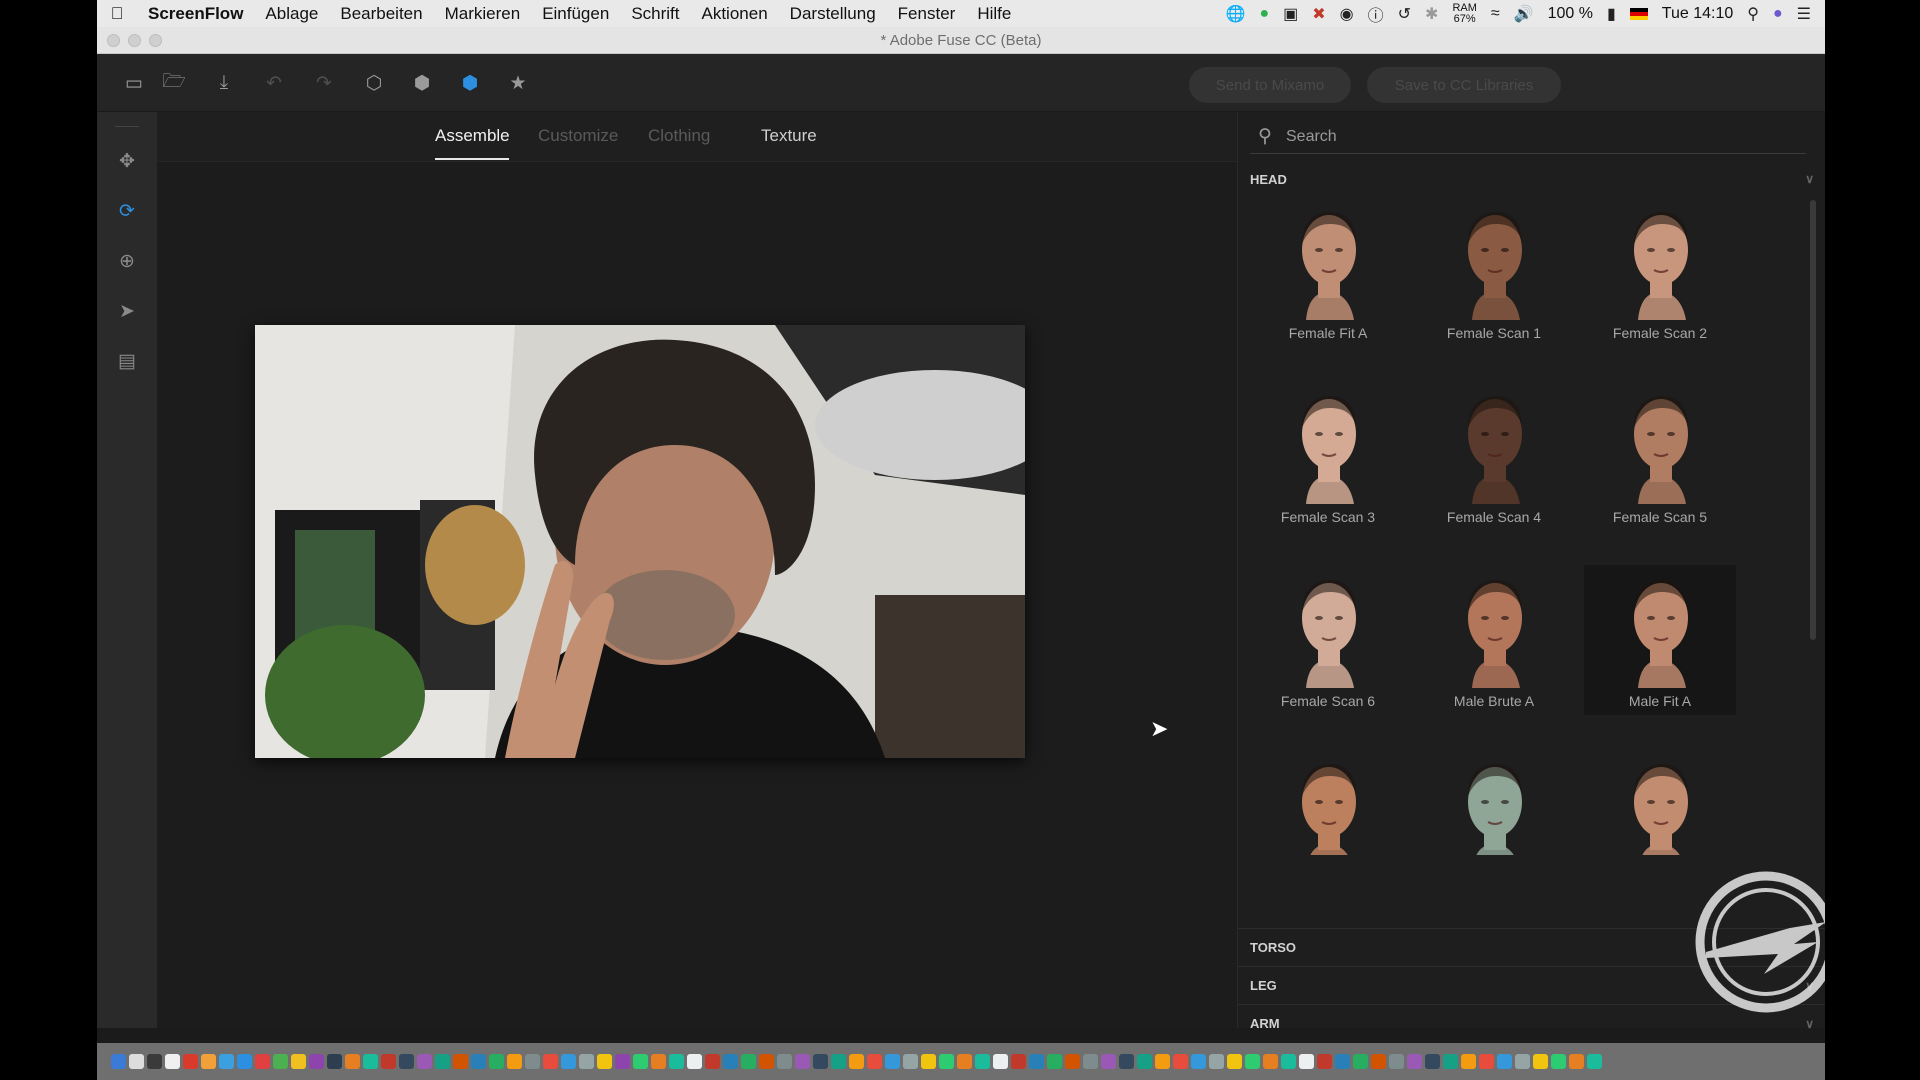  I want to click on frame-tool-icon: ▤, so click(127, 361).